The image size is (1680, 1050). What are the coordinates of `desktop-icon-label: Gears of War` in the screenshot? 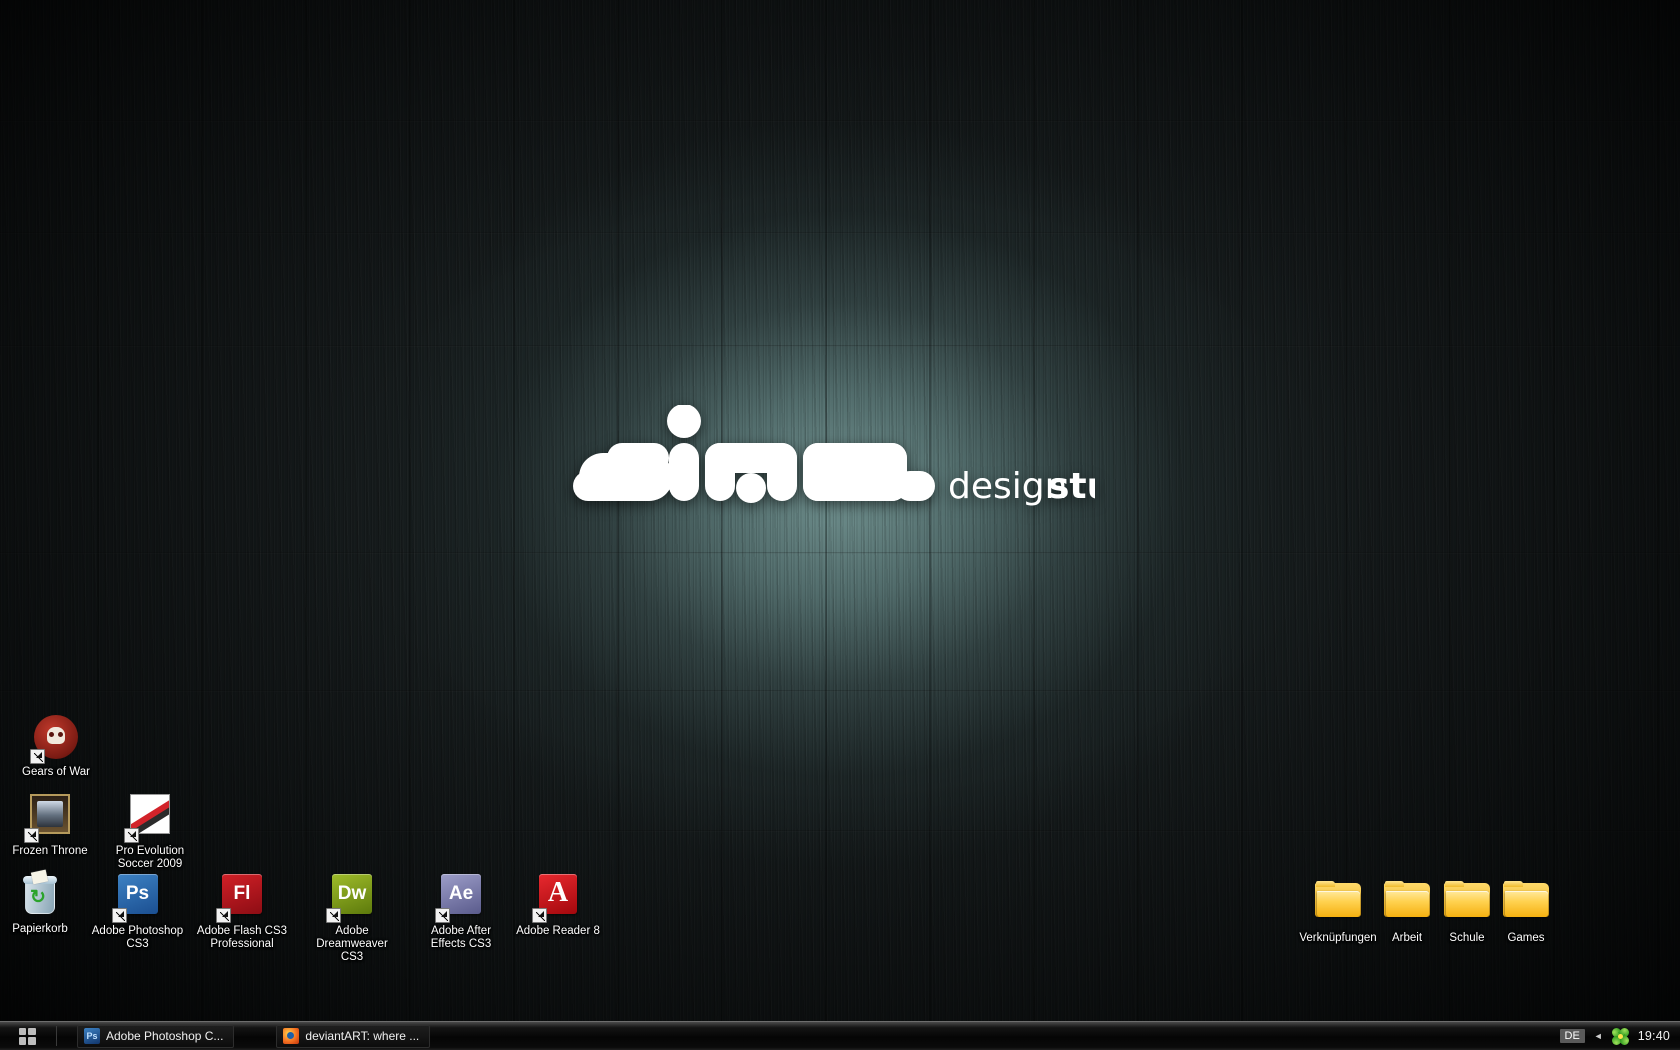 It's located at (56, 772).